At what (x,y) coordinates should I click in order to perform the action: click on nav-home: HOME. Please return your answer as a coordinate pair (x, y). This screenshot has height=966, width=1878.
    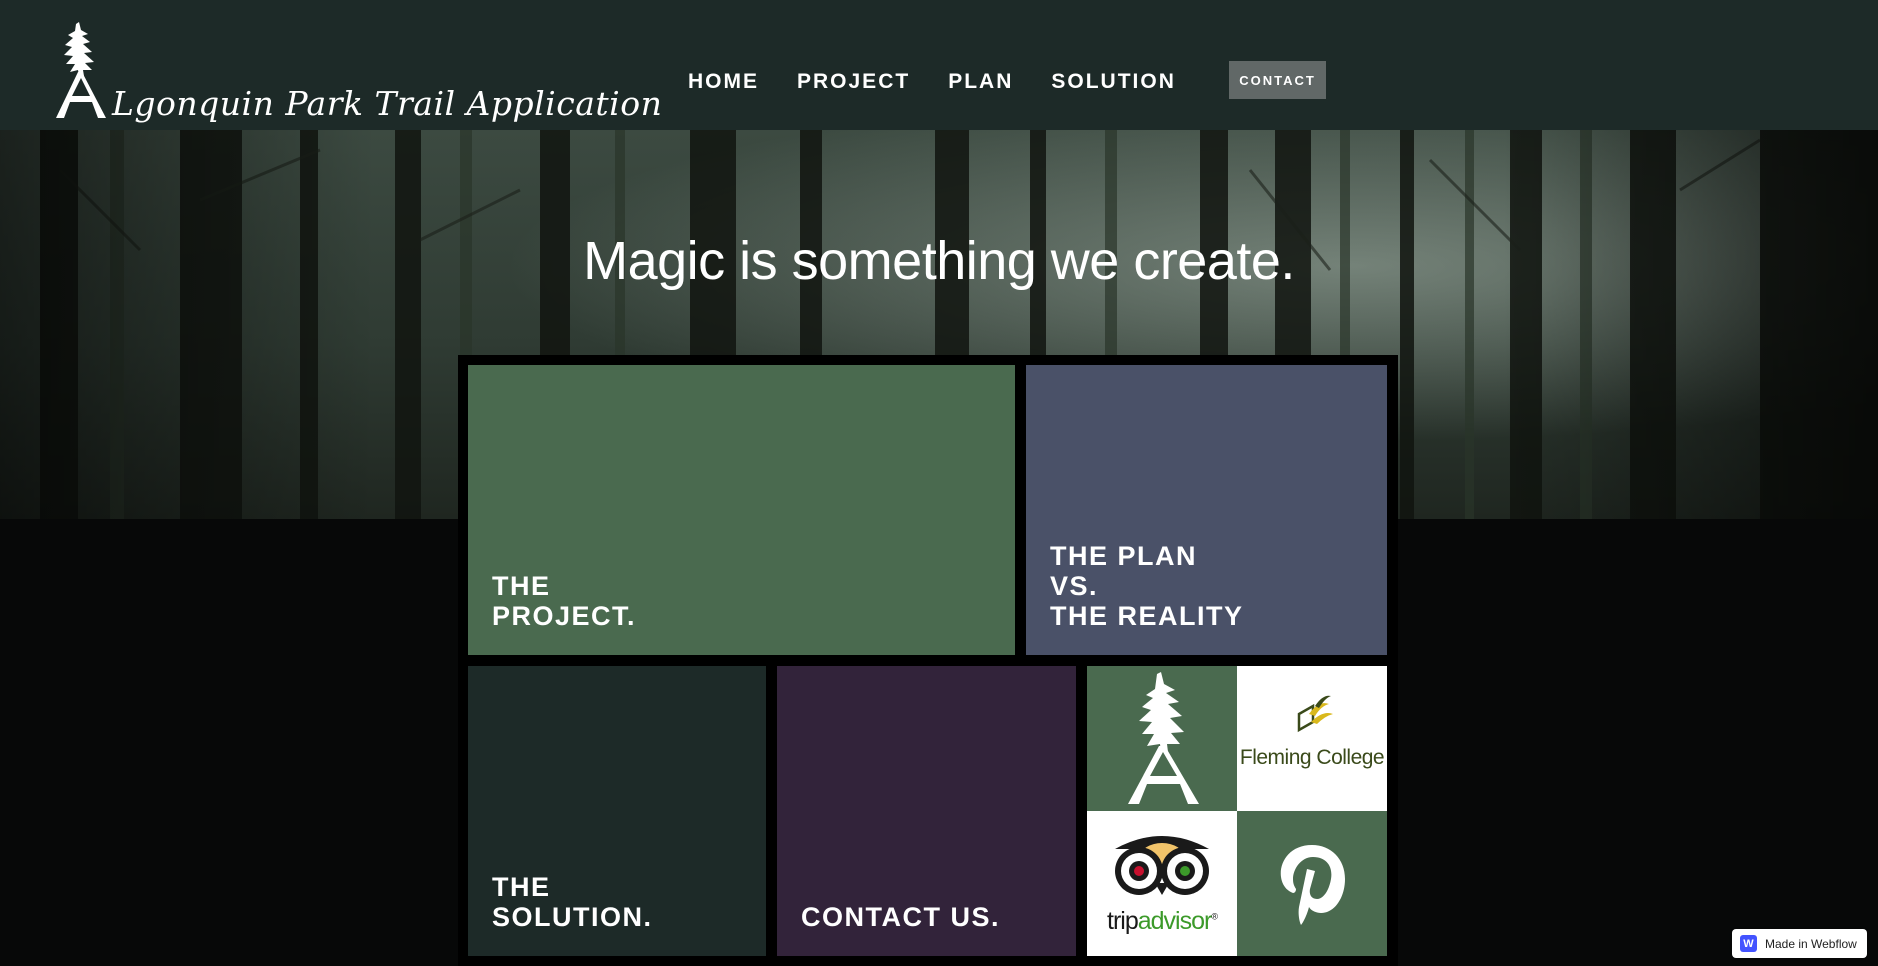
    Looking at the image, I should click on (723, 82).